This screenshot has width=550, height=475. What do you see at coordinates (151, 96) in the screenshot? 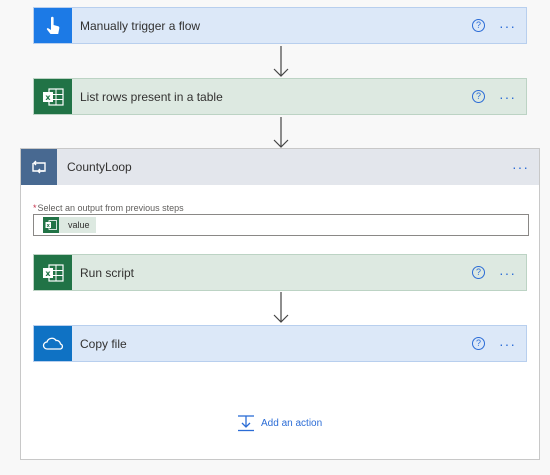
I see `step-title: List rows present in a table` at bounding box center [151, 96].